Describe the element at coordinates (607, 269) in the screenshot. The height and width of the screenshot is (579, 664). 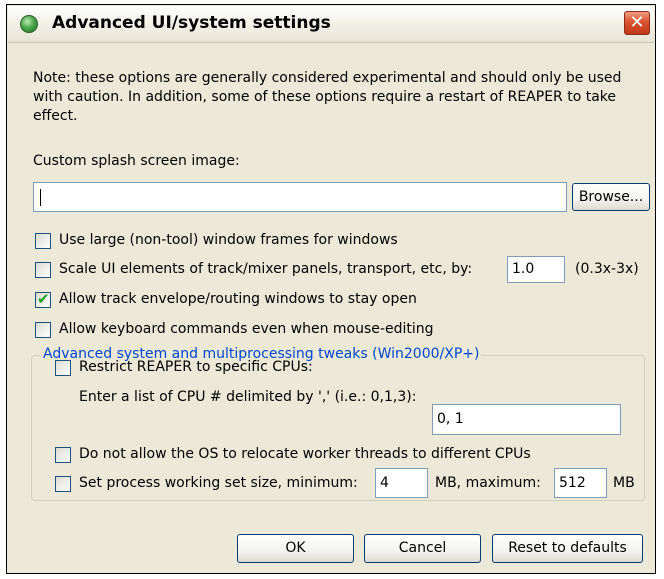
I see `scale-ui-range-hint: (0.3x-3x)` at that location.